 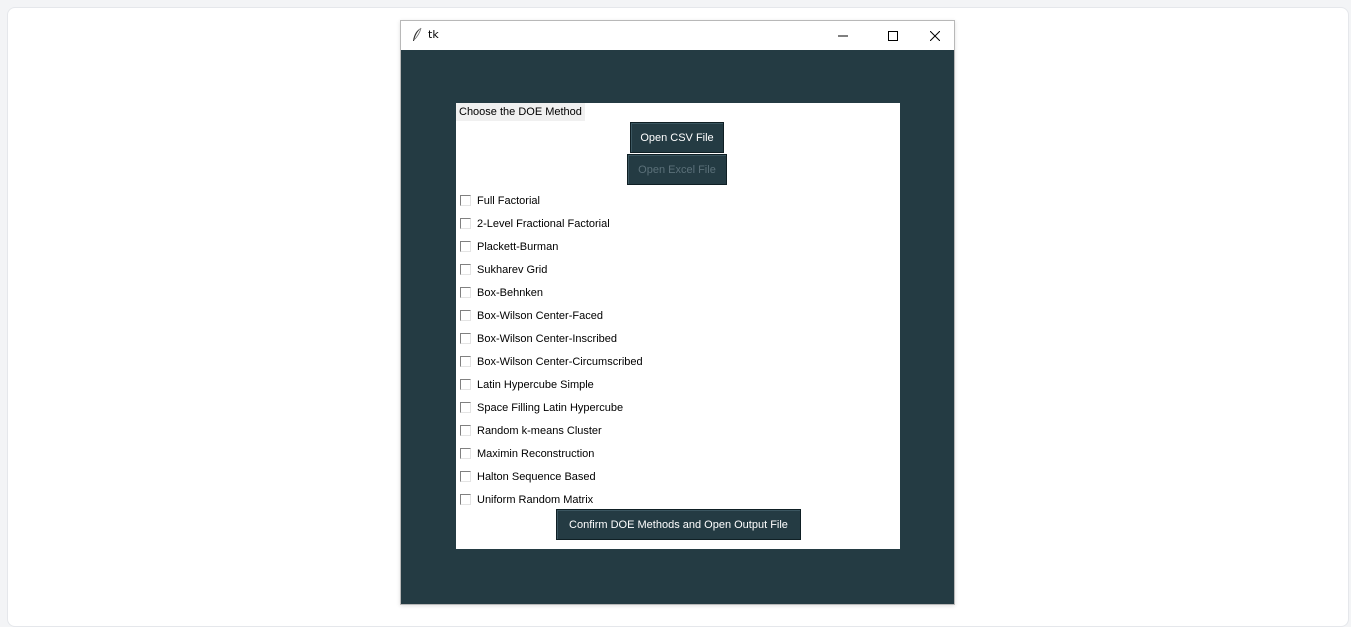 I want to click on maximize-button, so click(x=893, y=35).